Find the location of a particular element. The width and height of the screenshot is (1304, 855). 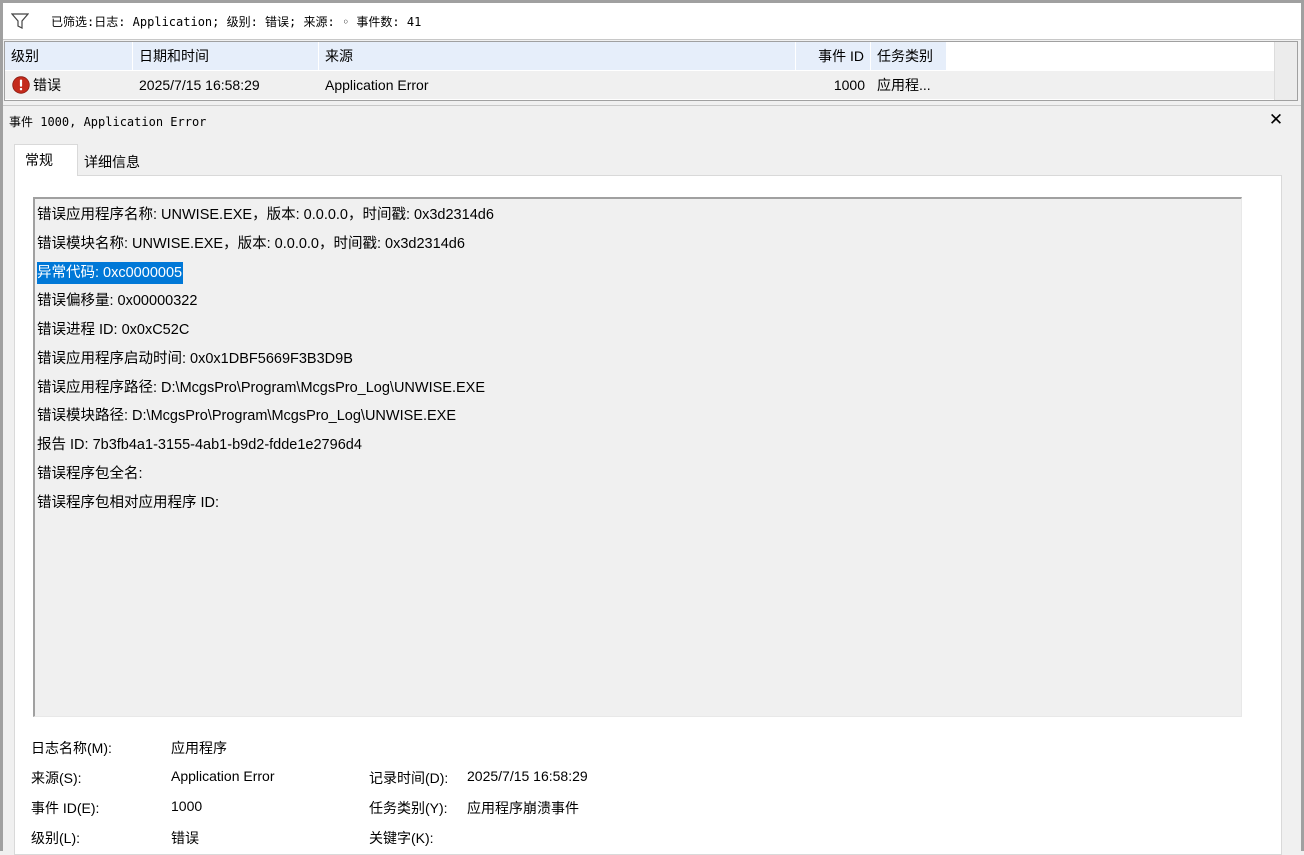

event-detail-title: 事件 1000, Application Error is located at coordinates (108, 122).